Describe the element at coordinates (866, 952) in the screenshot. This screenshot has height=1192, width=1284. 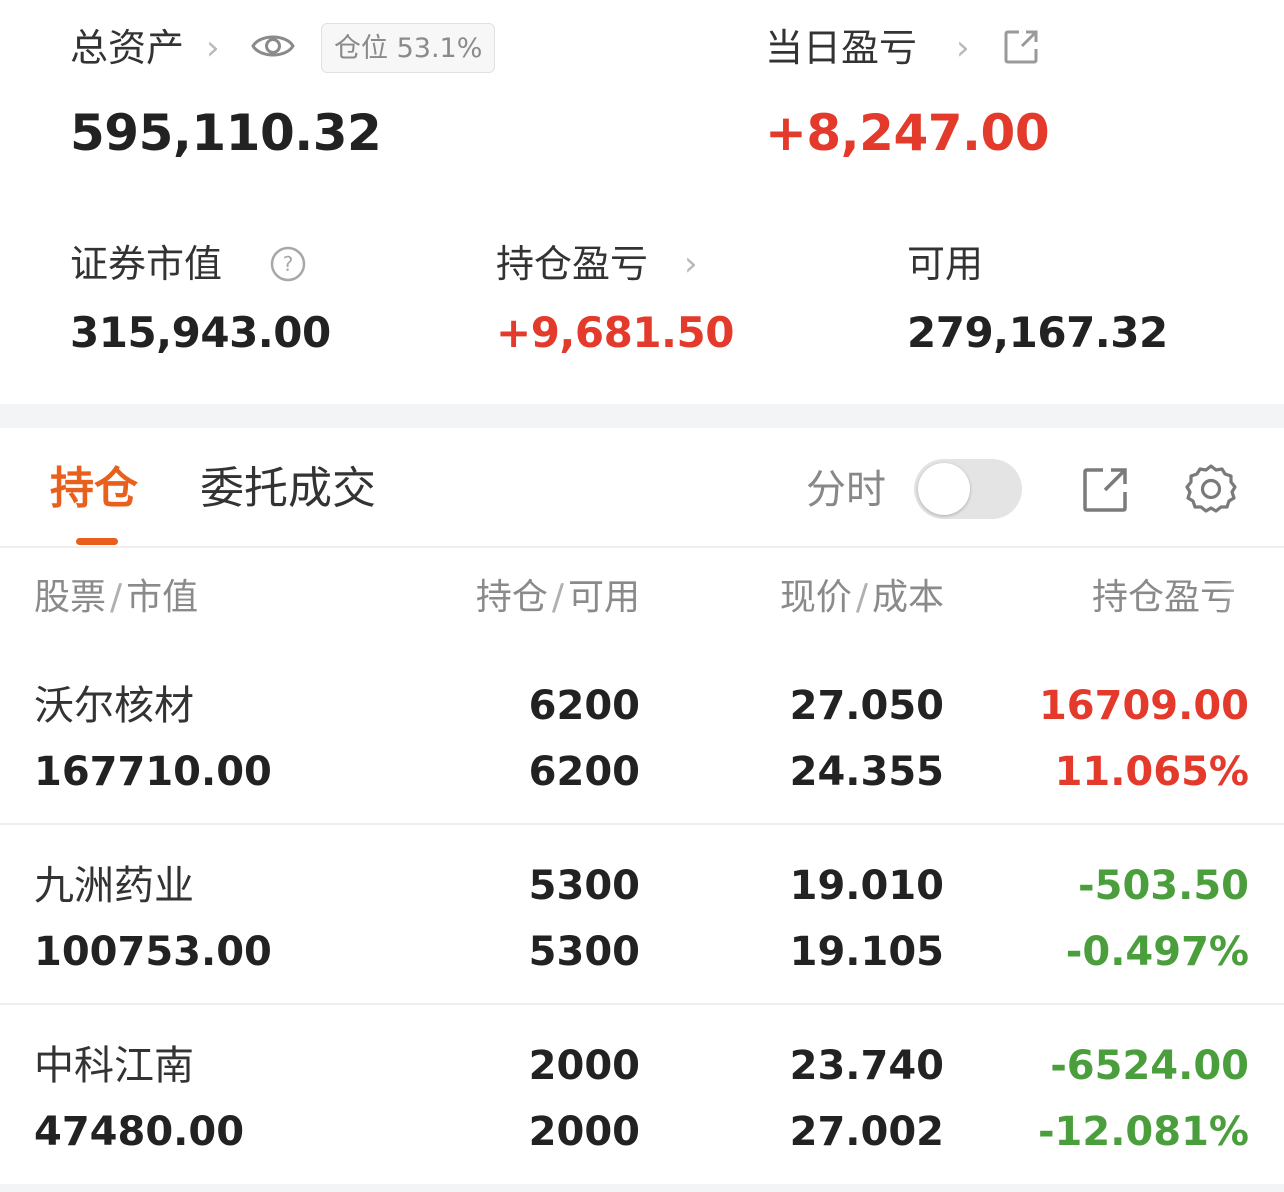
I see `stock-cost: 19.105` at that location.